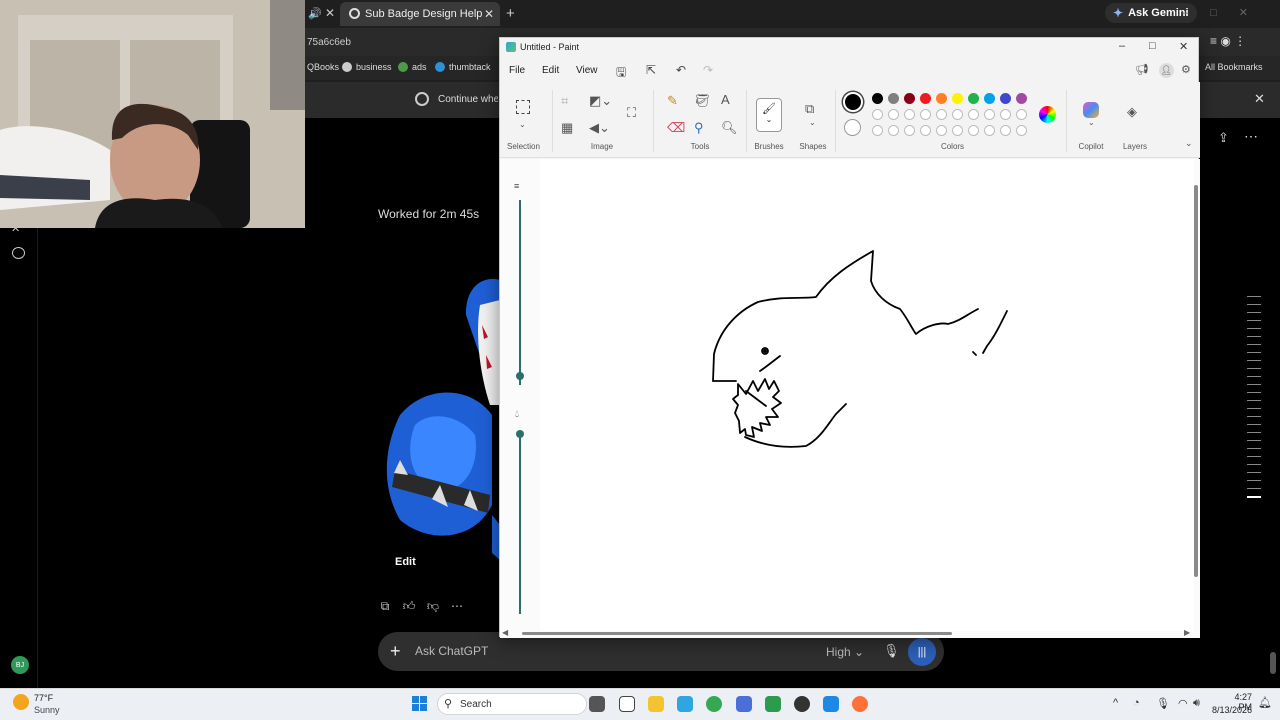  Describe the element at coordinates (1228, 41) in the screenshot. I see `browser-toolbar-icons: ≡ ◉ ⋮` at that location.